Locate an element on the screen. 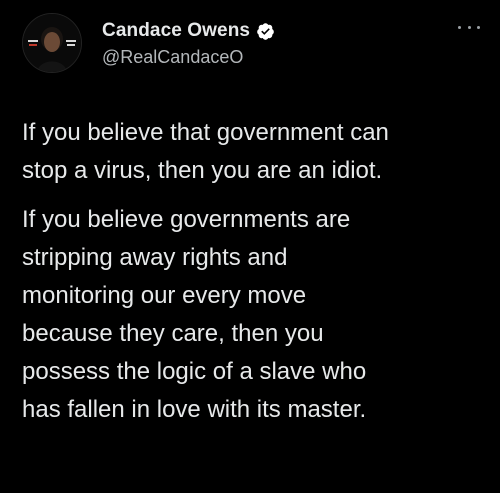 The image size is (500, 493). author-name-row: Candace Owens is located at coordinates (188, 31).